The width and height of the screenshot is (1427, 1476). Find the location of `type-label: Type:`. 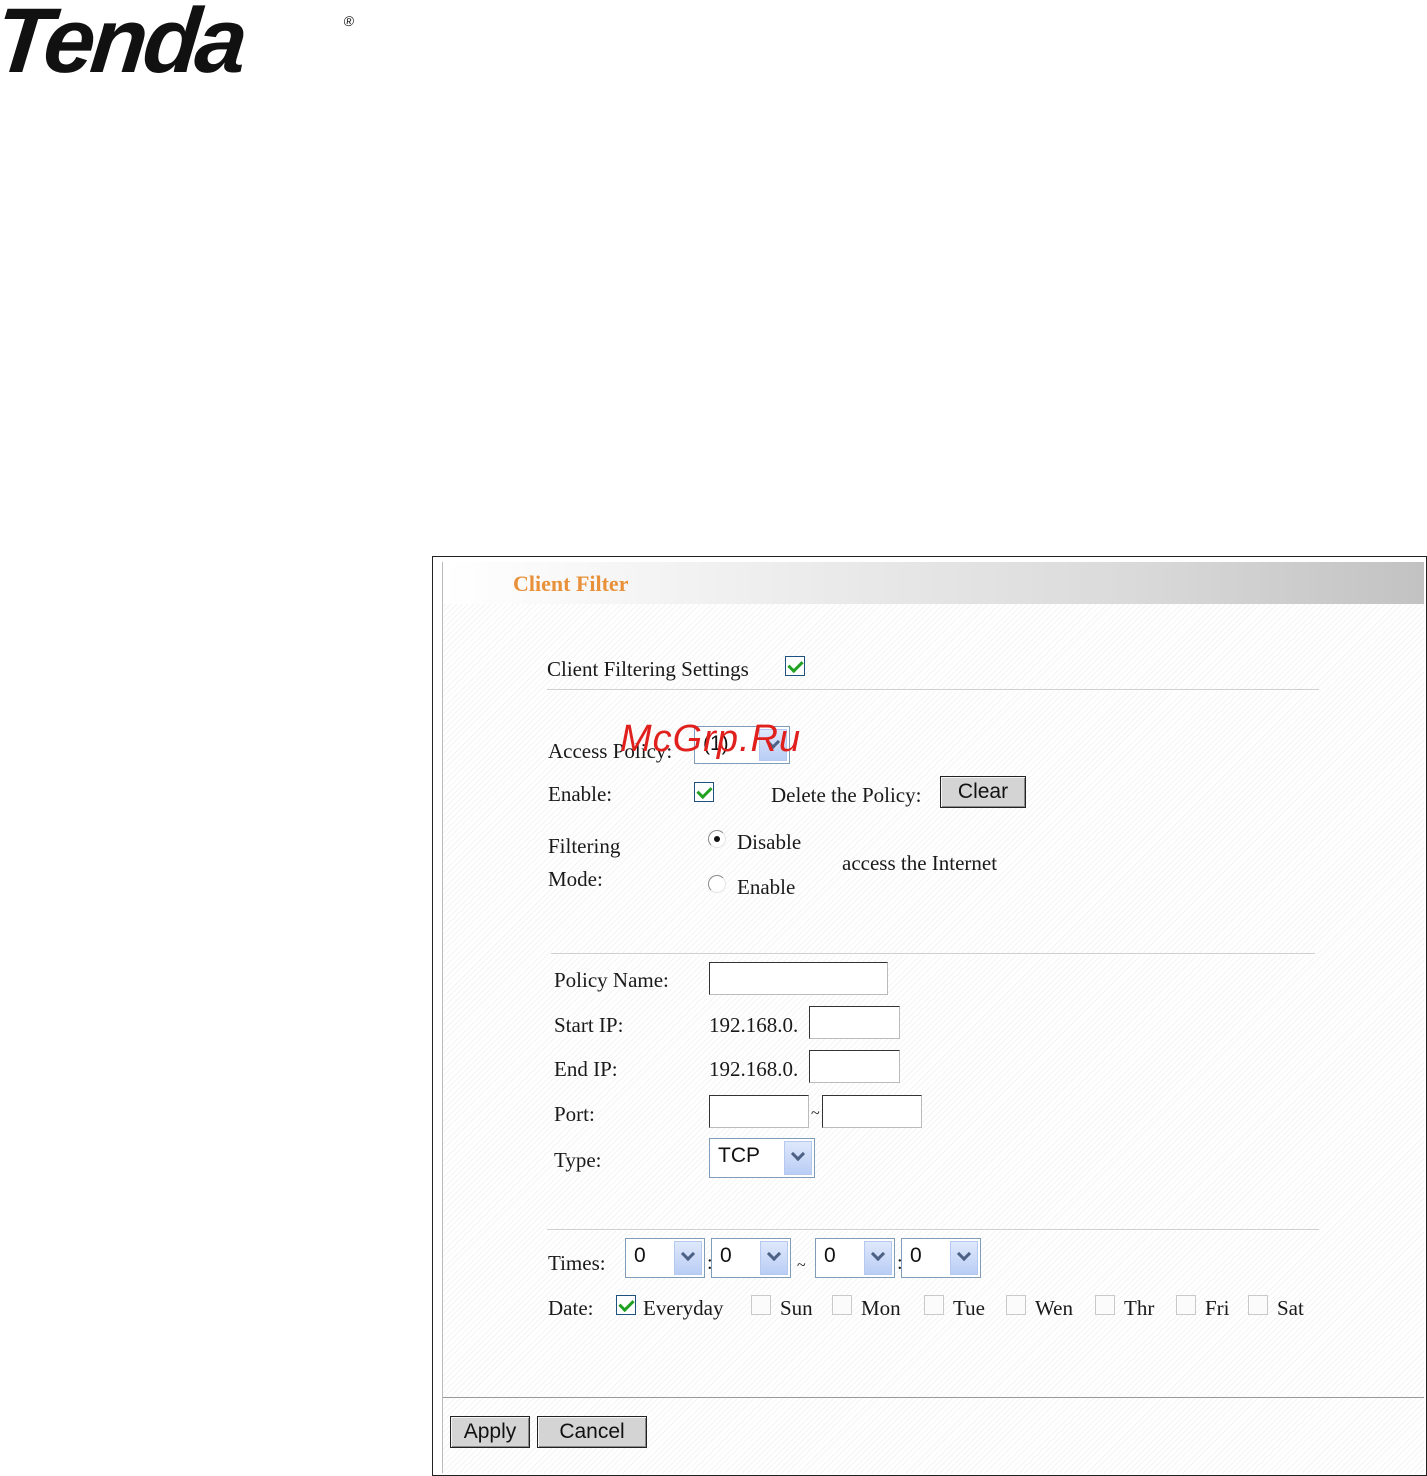

type-label: Type: is located at coordinates (578, 1160).